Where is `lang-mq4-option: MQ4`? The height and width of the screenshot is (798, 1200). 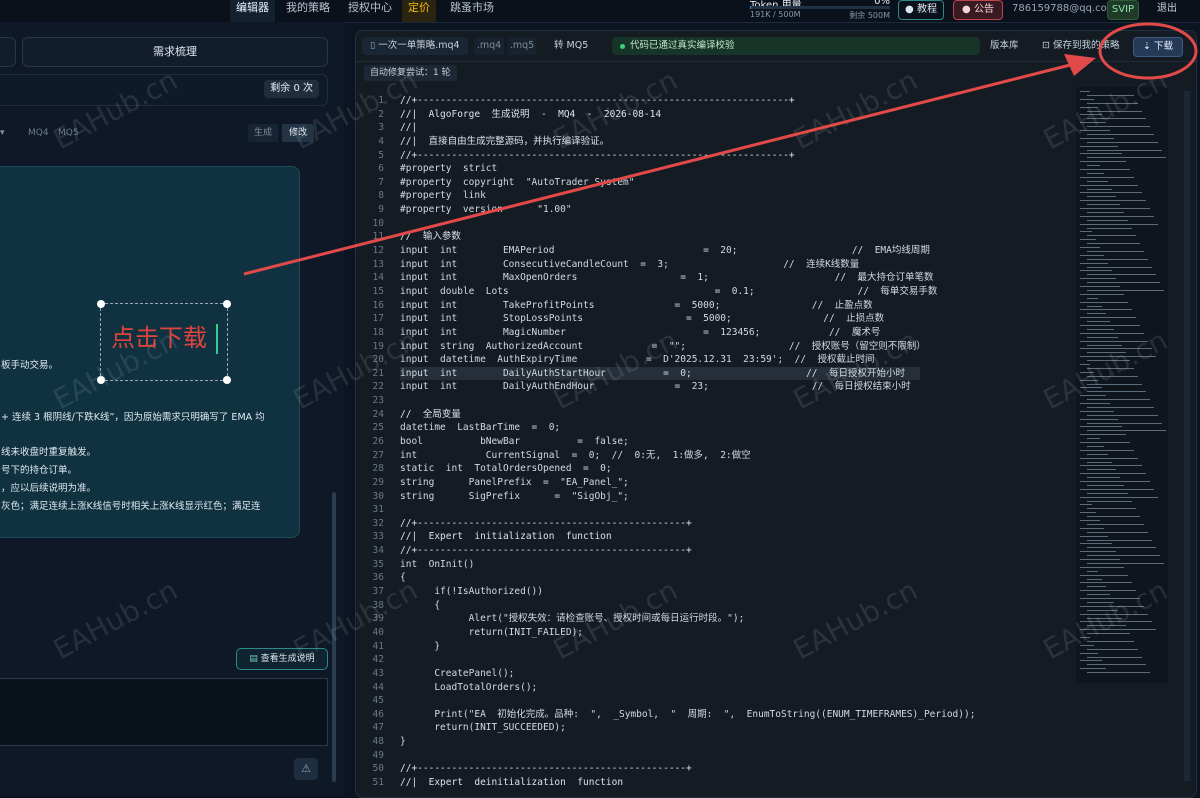 lang-mq4-option: MQ4 is located at coordinates (38, 133).